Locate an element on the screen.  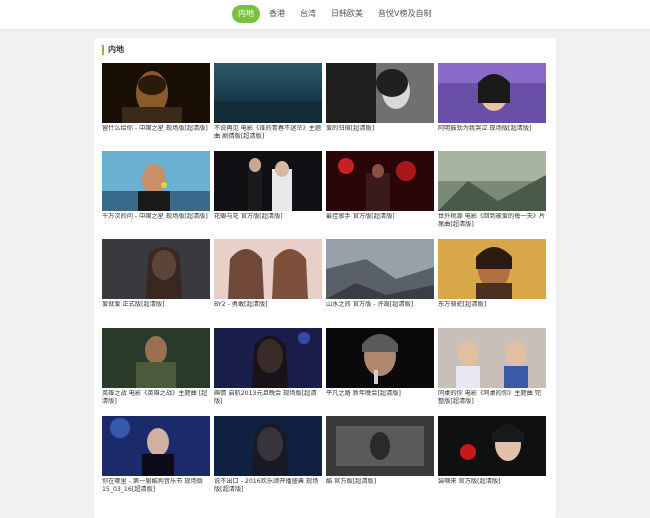
video-title: 你在哪里 - 第一届酷狗音乐节 现场版 15_03_16[超清版] is located at coordinates (156, 486).